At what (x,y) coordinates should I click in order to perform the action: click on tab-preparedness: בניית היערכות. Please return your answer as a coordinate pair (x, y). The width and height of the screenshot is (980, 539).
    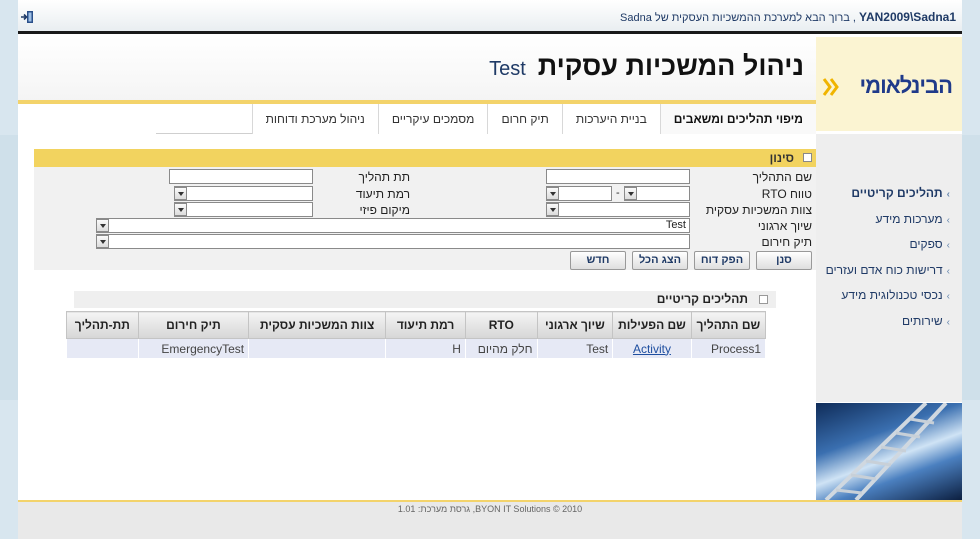
    Looking at the image, I should click on (610, 119).